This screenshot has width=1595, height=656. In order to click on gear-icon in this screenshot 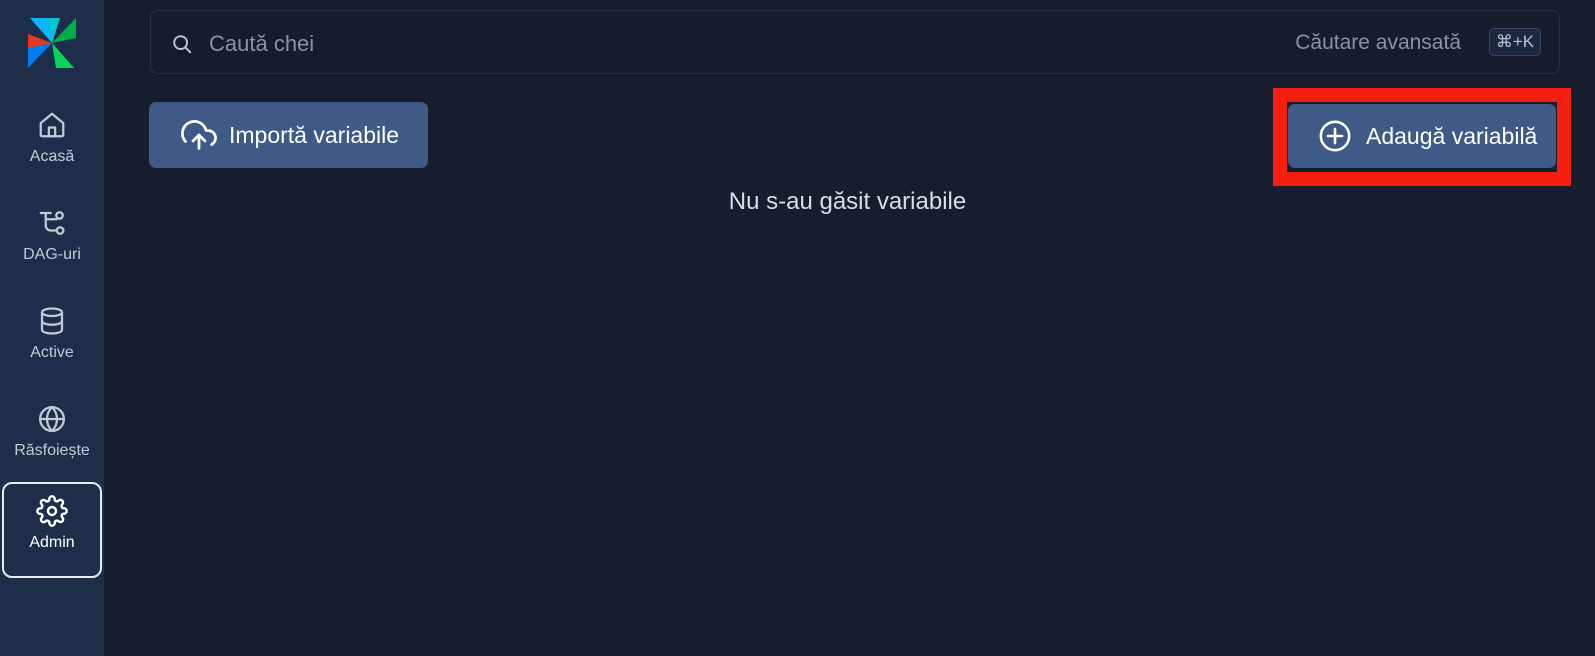, I will do `click(52, 511)`.